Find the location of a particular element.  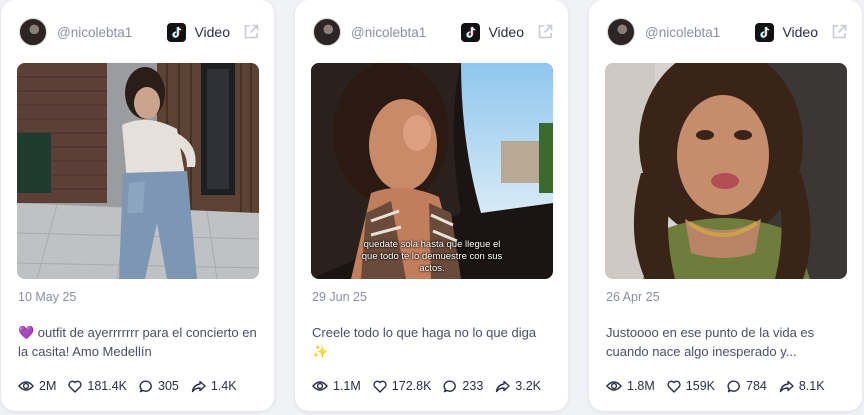

shares-stat: 3.2K is located at coordinates (518, 386).